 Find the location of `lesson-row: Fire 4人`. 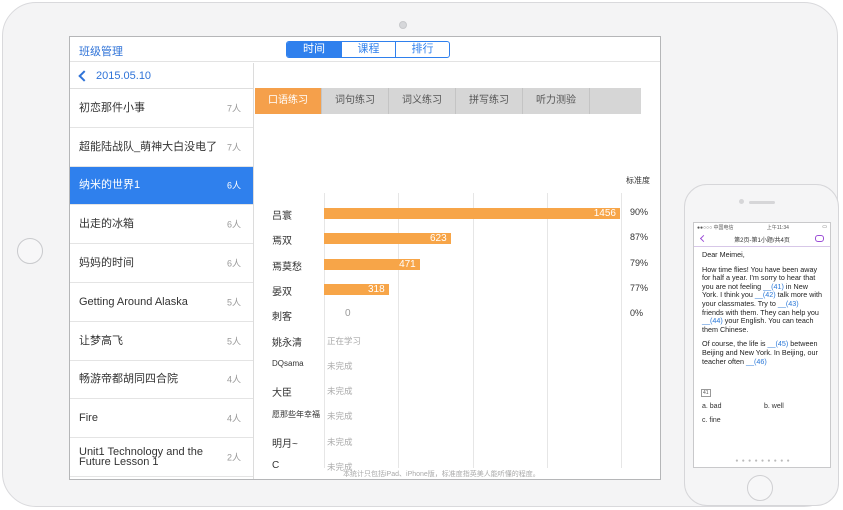

lesson-row: Fire 4人 is located at coordinates (161, 419).